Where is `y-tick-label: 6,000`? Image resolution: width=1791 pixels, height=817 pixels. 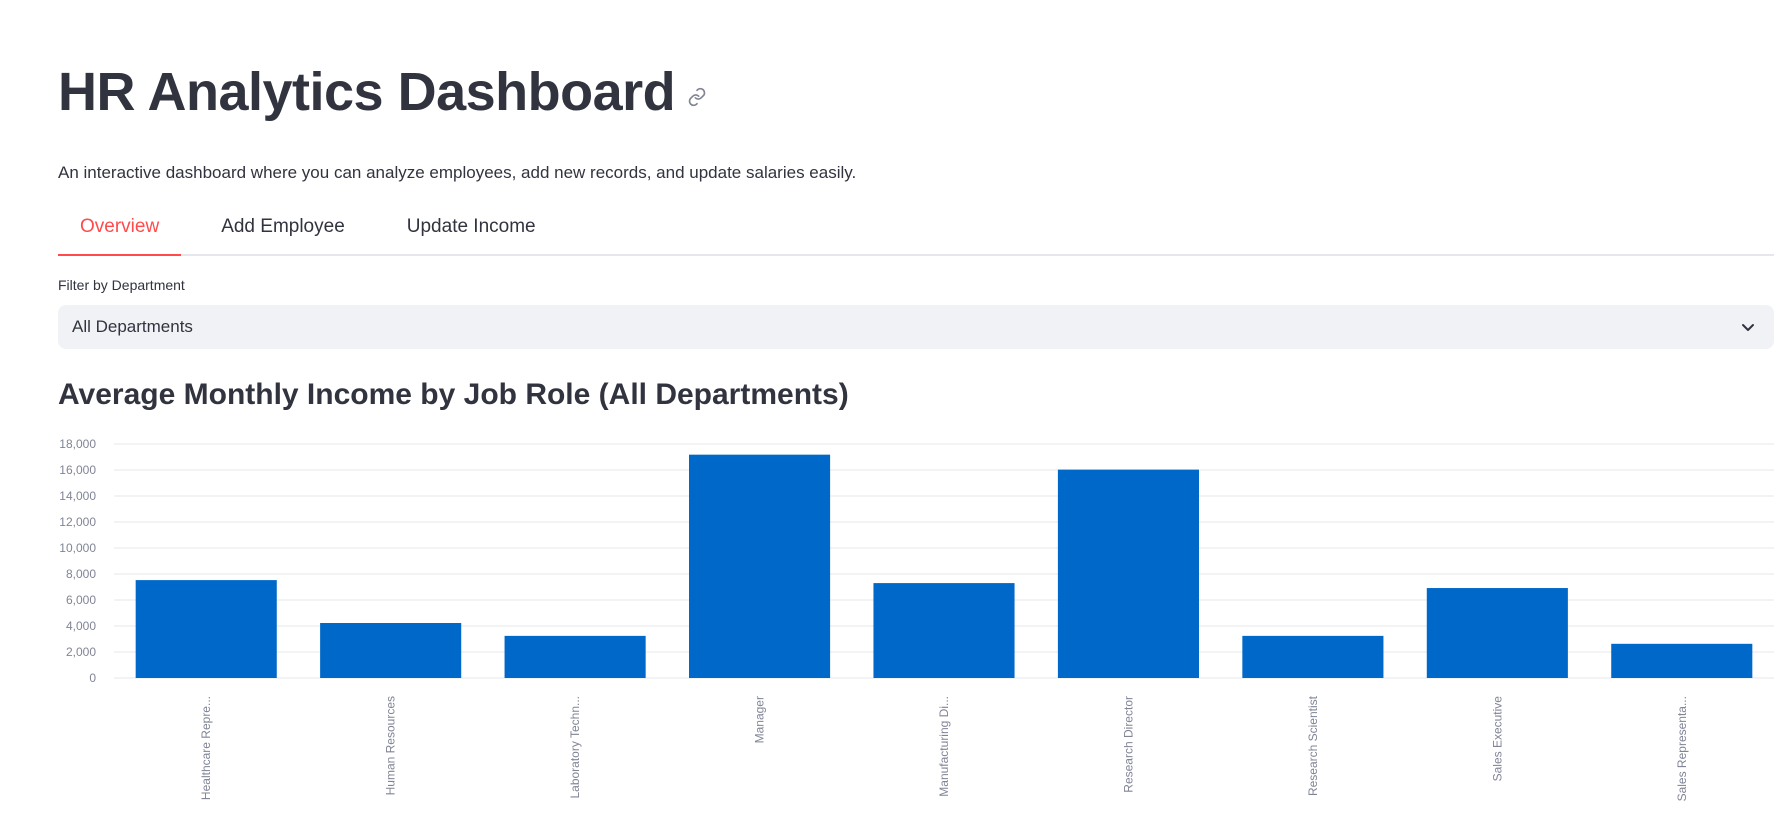
y-tick-label: 6,000 is located at coordinates (81, 600).